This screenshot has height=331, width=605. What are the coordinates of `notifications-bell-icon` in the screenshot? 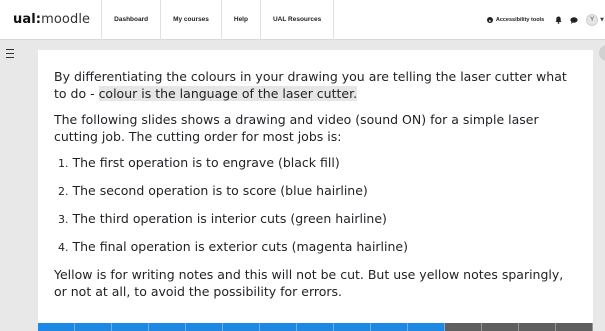 It's located at (558, 20).